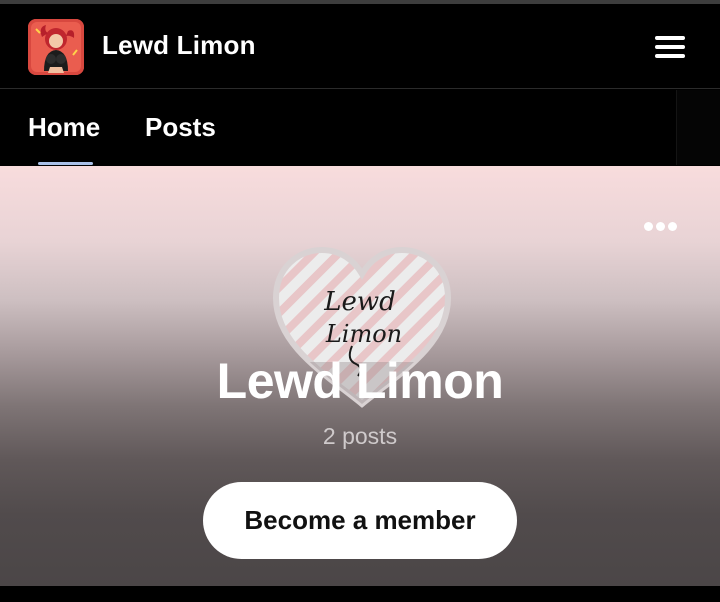 This screenshot has height=602, width=720. Describe the element at coordinates (360, 520) in the screenshot. I see `become-member-button: Become a member` at that location.